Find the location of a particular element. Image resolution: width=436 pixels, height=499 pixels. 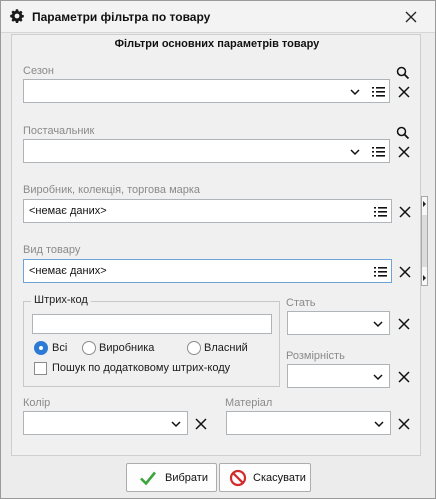

clear-gender-icon is located at coordinates (404, 324).